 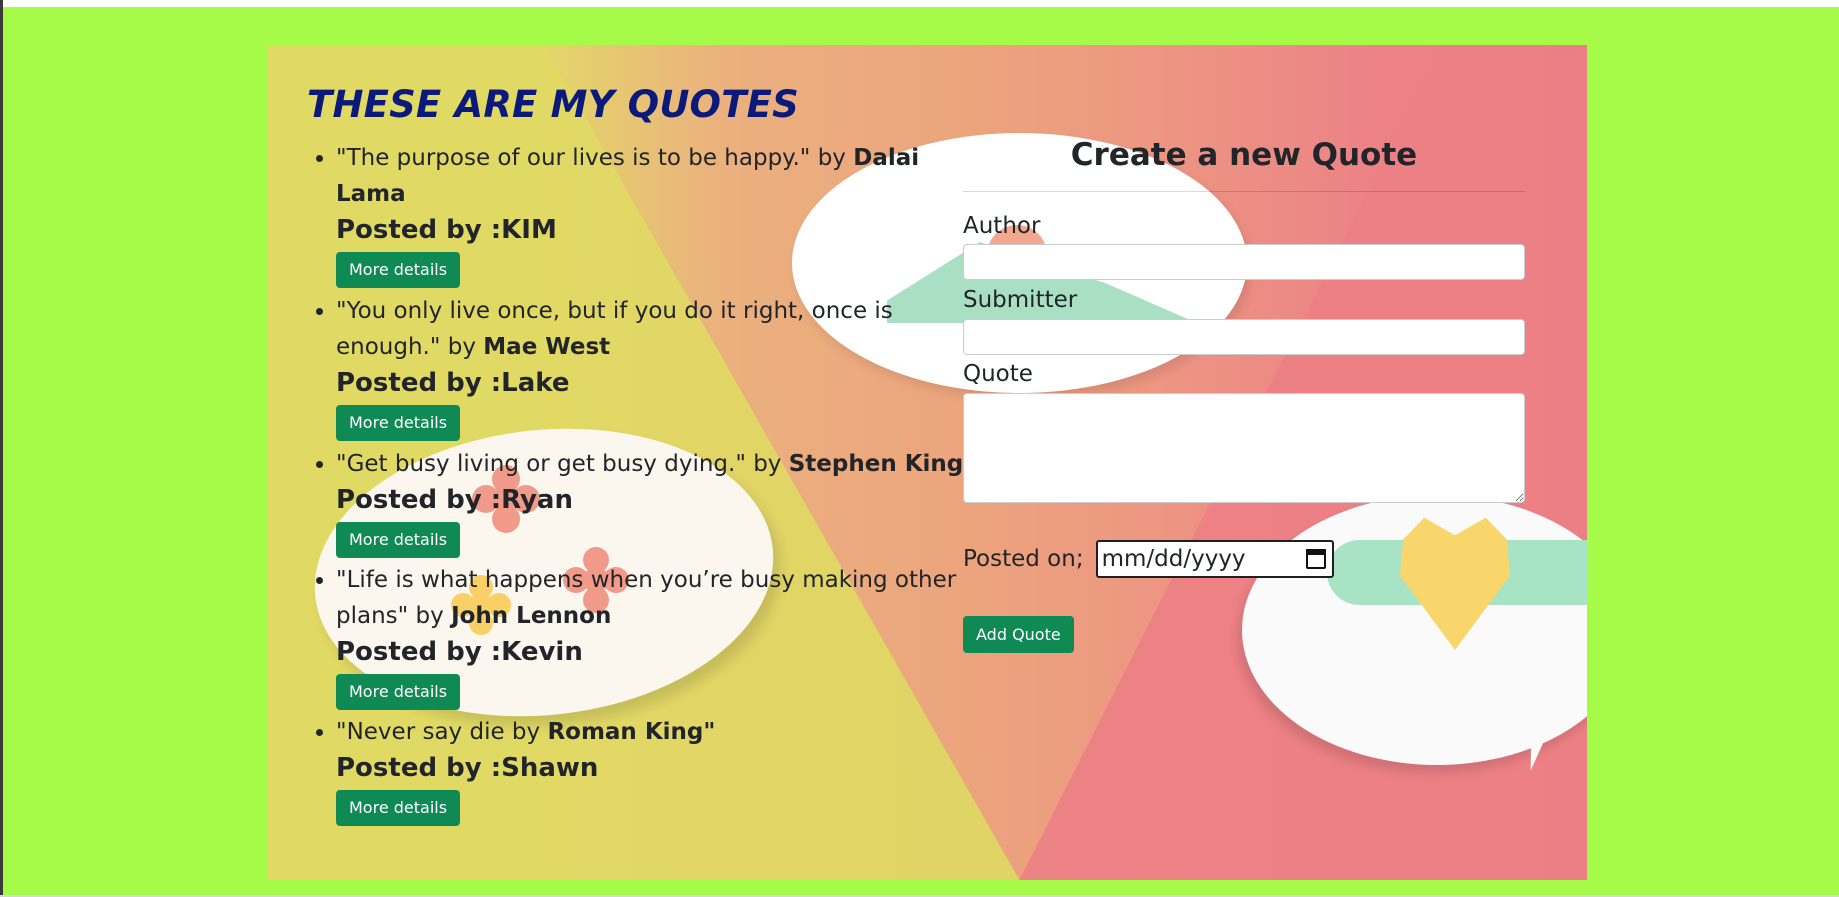 What do you see at coordinates (459, 652) in the screenshot?
I see `posted-by: Posted by :Kevin` at bounding box center [459, 652].